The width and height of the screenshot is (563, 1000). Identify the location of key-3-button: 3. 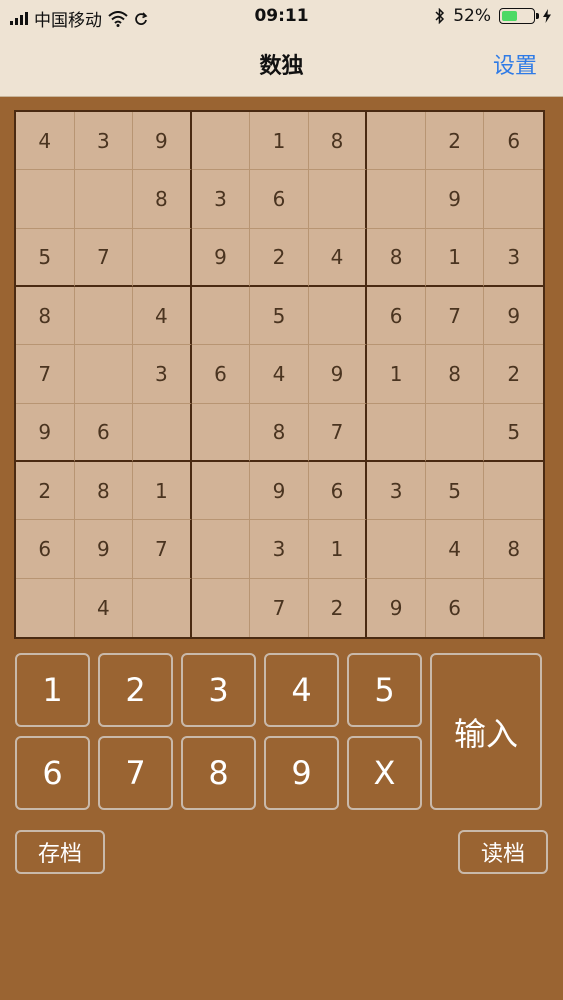
(218, 690).